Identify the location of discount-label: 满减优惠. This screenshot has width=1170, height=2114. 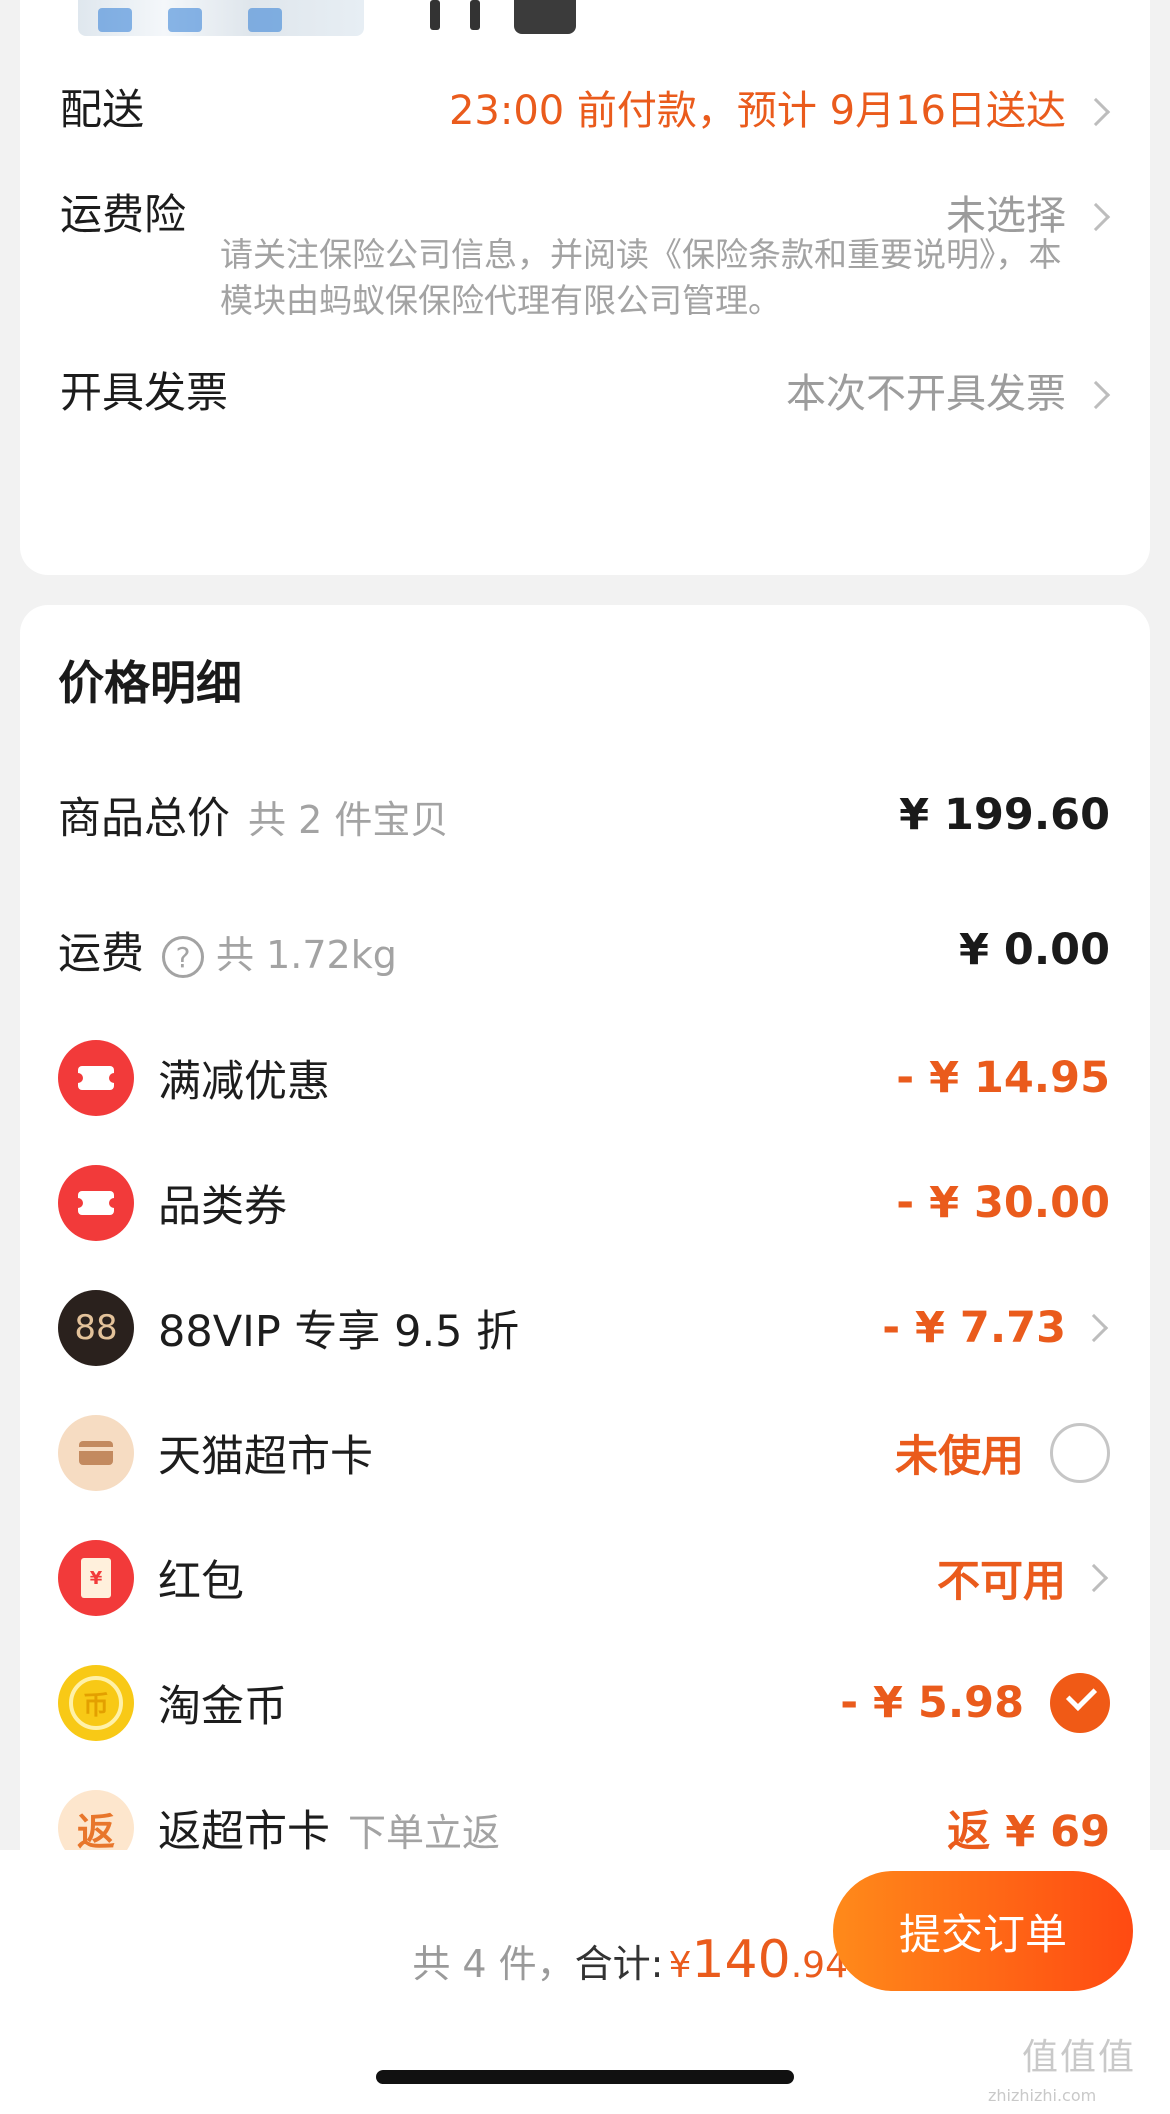
(244, 1082).